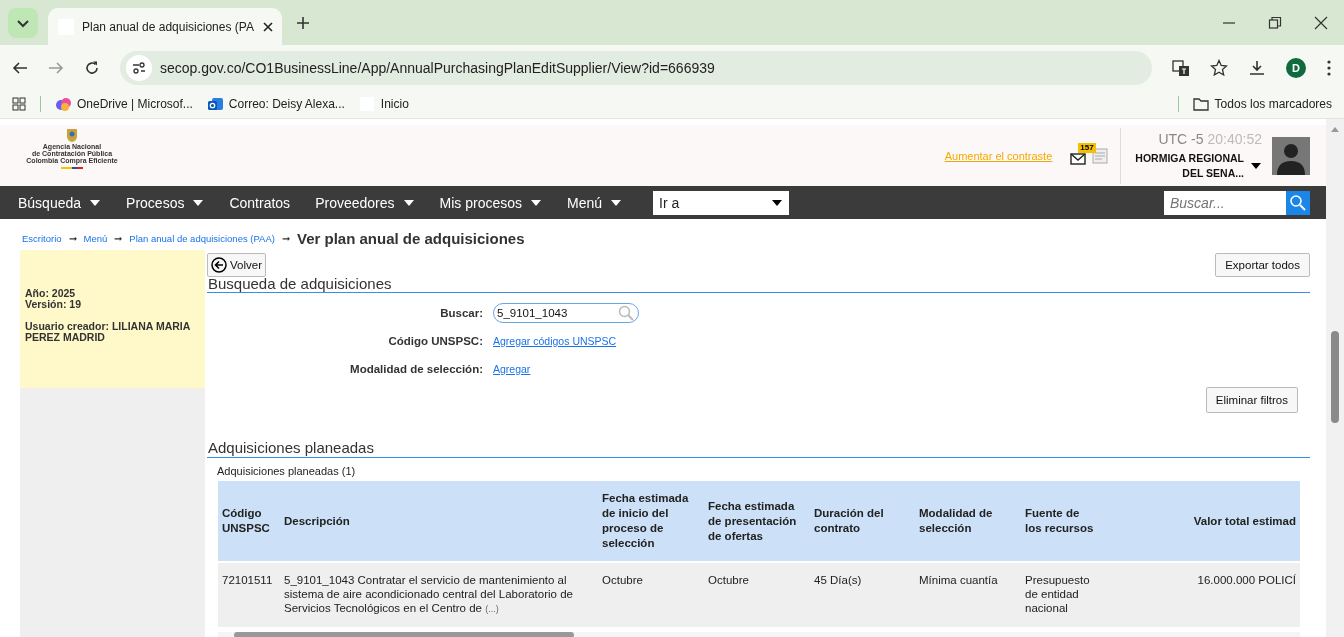 The width and height of the screenshot is (1344, 637). What do you see at coordinates (416, 369) in the screenshot?
I see `field-label: Modalidad de selección:` at bounding box center [416, 369].